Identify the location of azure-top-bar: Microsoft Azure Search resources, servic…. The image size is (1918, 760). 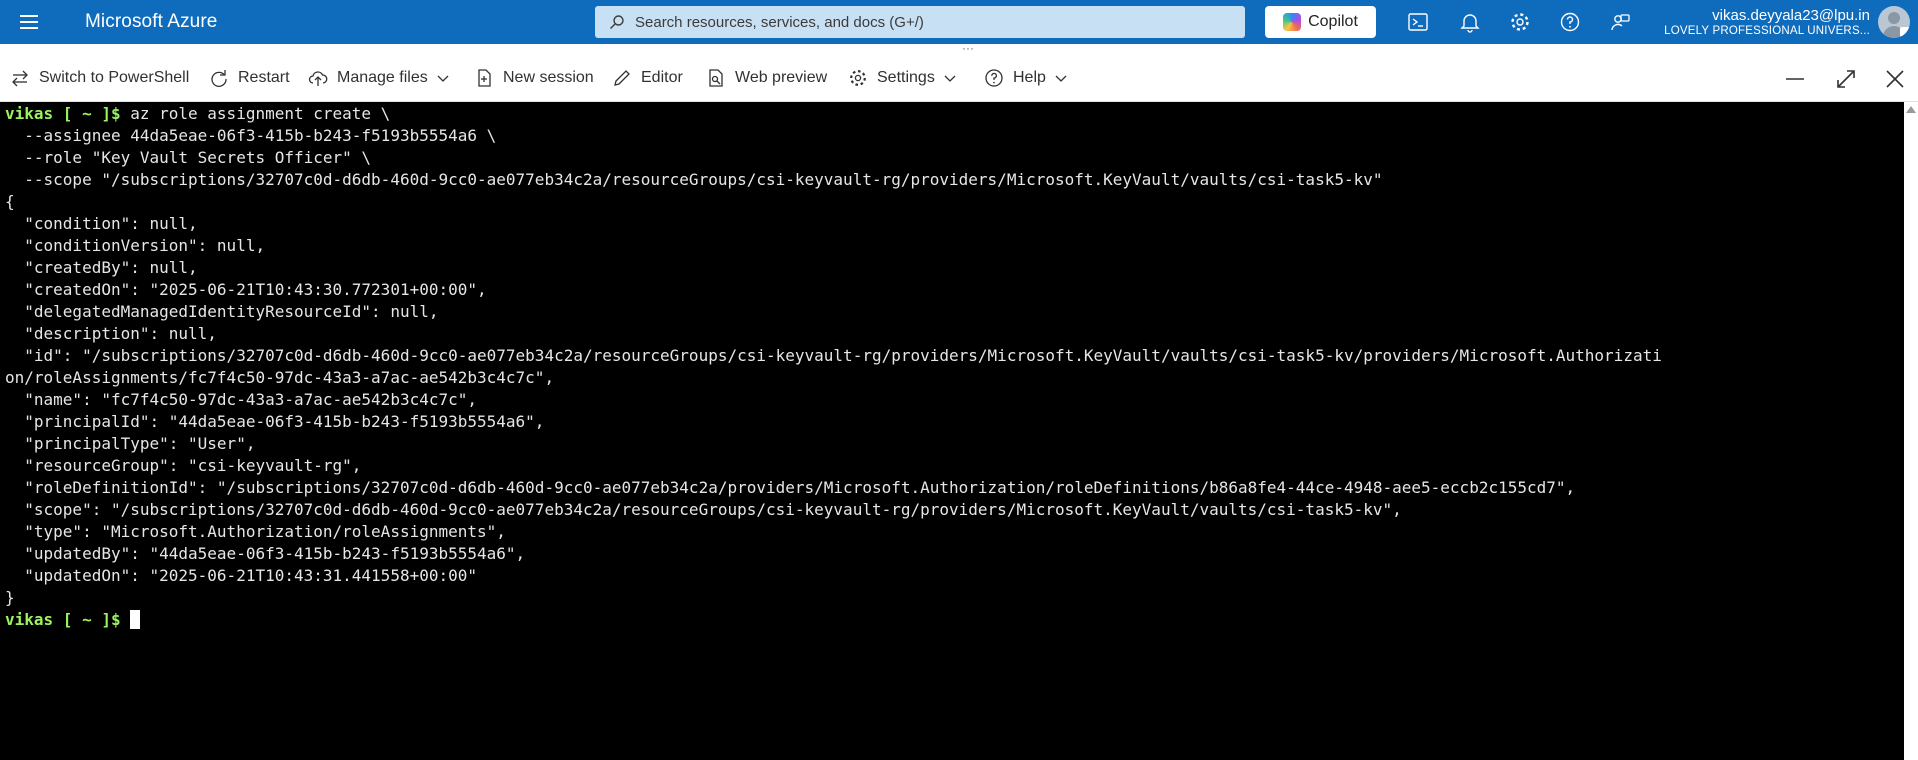
(959, 22).